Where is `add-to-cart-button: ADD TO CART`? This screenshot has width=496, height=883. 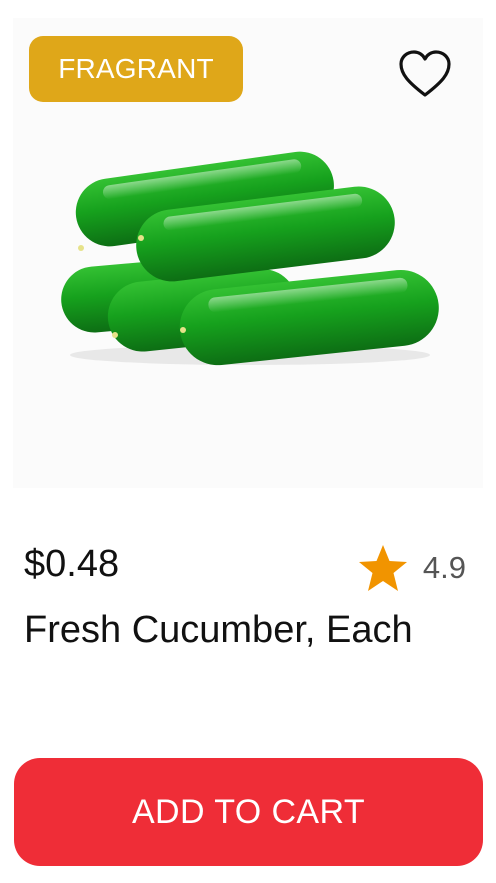
add-to-cart-button: ADD TO CART is located at coordinates (248, 812).